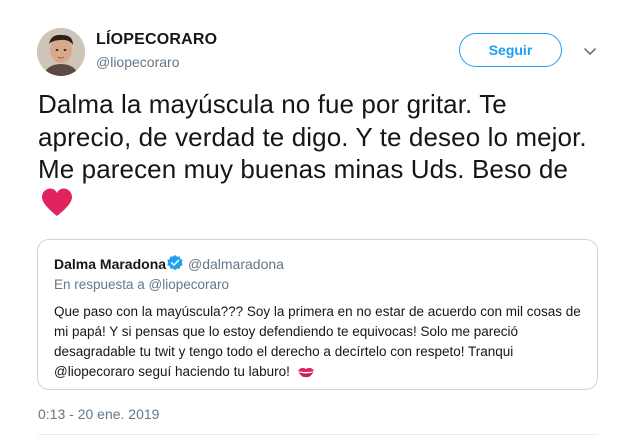  I want to click on follow-button: Seguir, so click(510, 50).